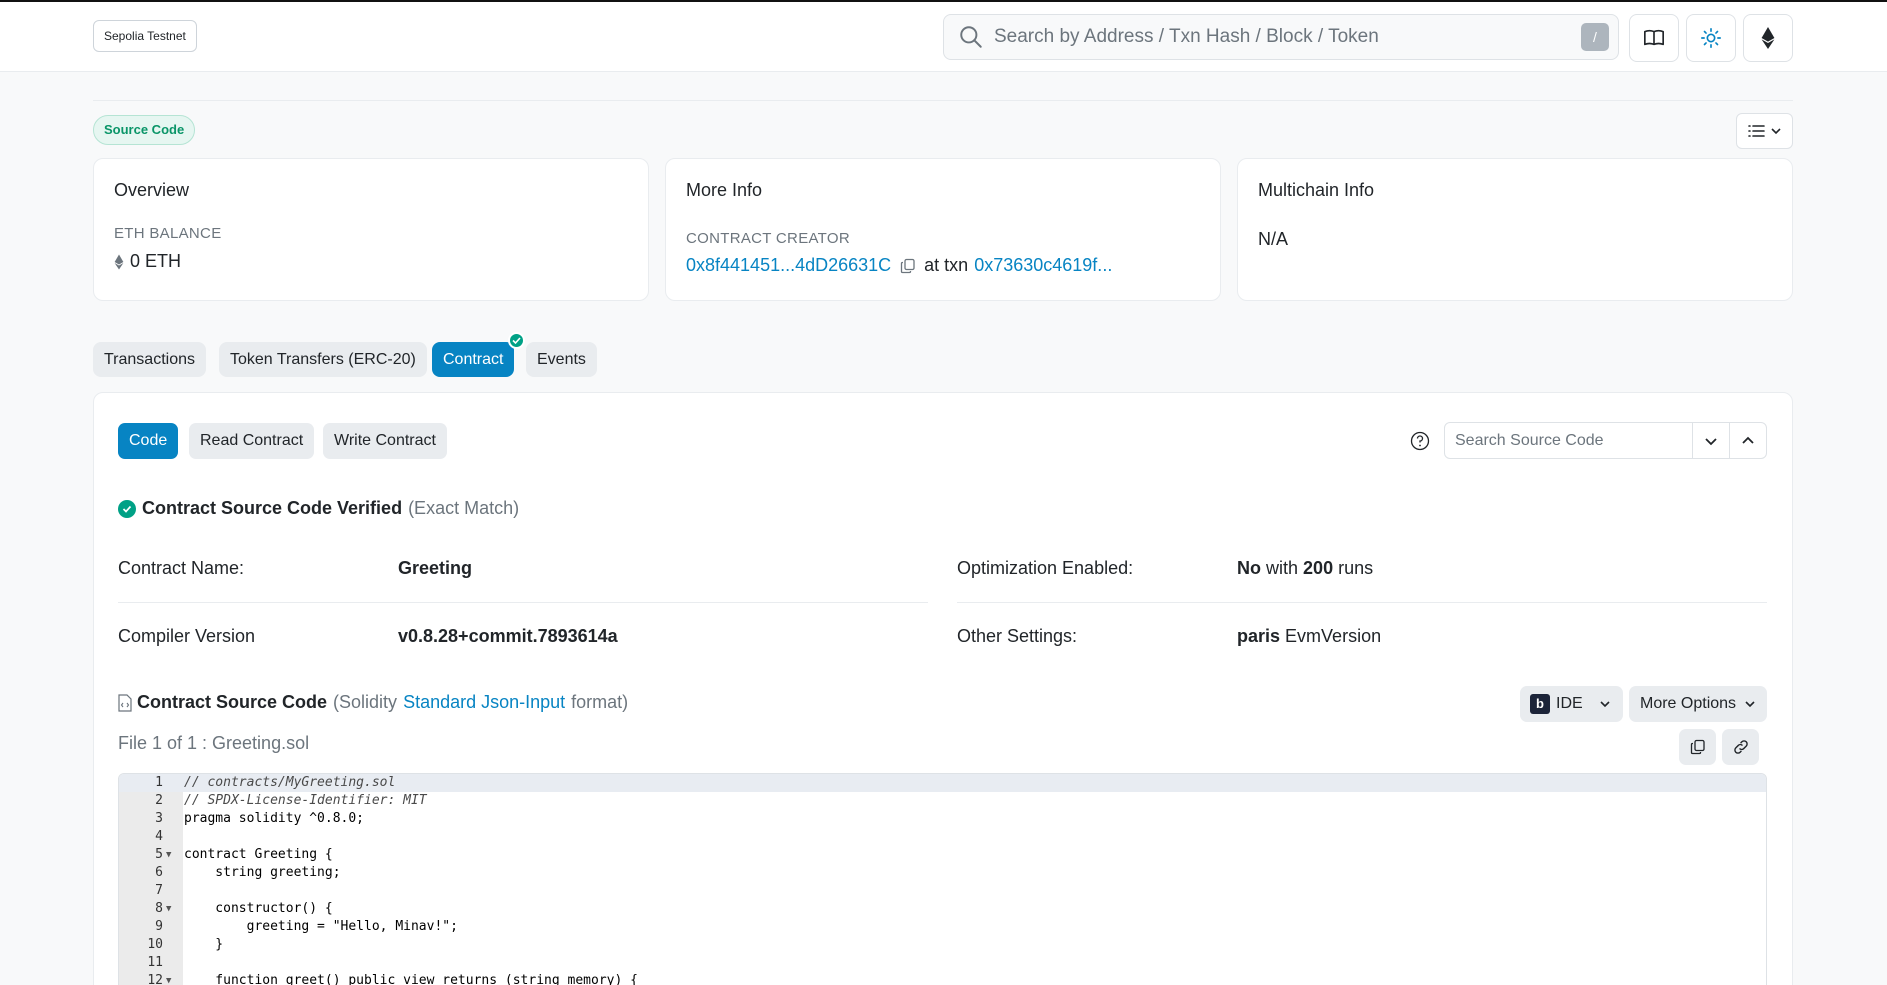 The image size is (1887, 985). What do you see at coordinates (119, 261) in the screenshot?
I see `ethereum-icon` at bounding box center [119, 261].